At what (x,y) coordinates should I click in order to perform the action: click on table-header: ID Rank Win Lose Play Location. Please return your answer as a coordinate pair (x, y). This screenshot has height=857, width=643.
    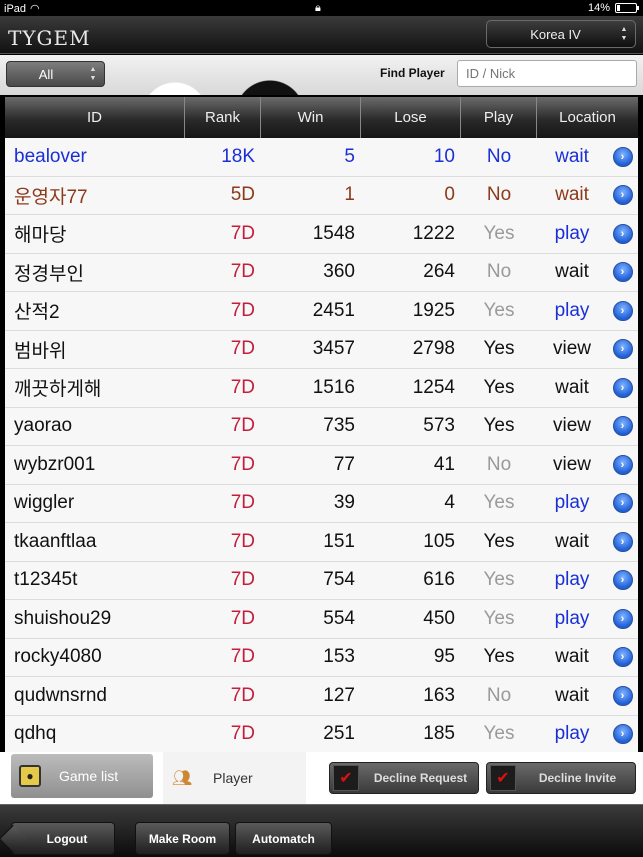
    Looking at the image, I should click on (321, 117).